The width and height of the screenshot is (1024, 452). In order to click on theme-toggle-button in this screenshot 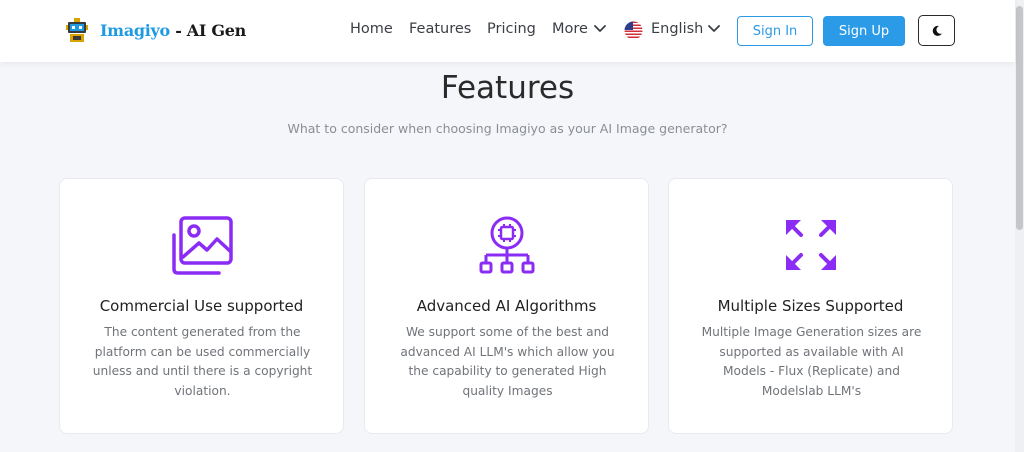, I will do `click(936, 30)`.